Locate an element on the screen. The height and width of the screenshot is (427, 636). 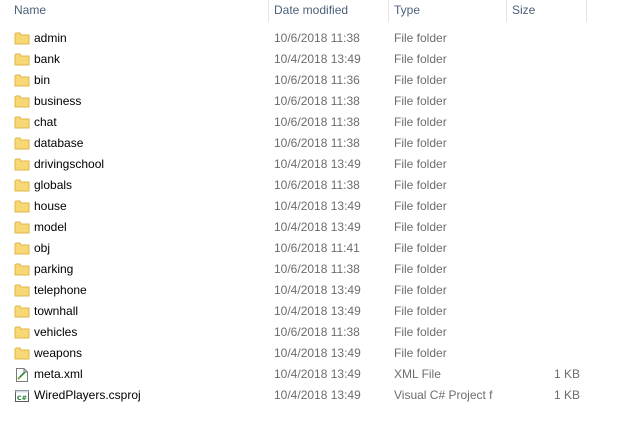
file-row-chat: chat 10/6/2018 11:38 File folder is located at coordinates (318, 122).